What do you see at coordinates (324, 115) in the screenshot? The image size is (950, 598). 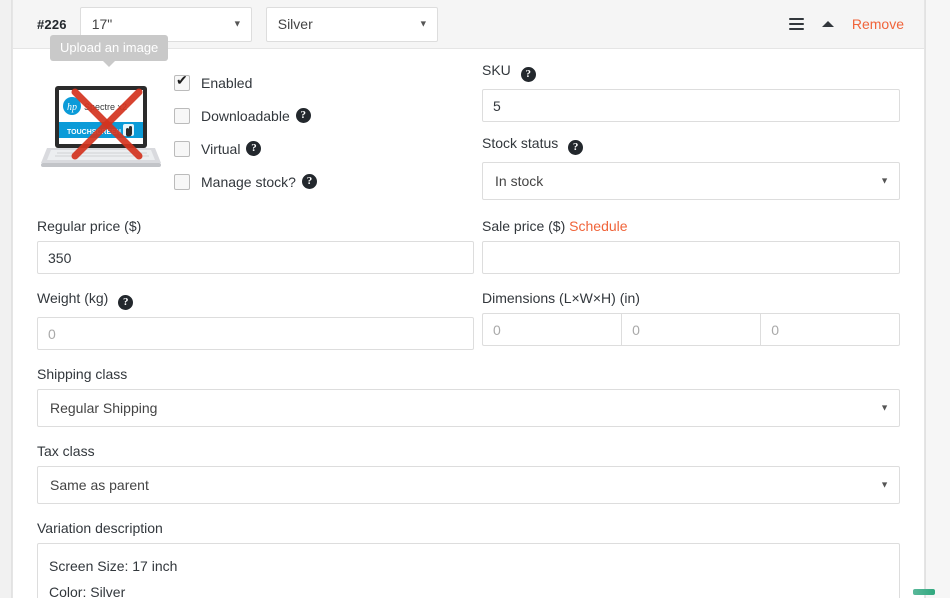 I see `checkbox-row-downloadable: Downloadable ?` at bounding box center [324, 115].